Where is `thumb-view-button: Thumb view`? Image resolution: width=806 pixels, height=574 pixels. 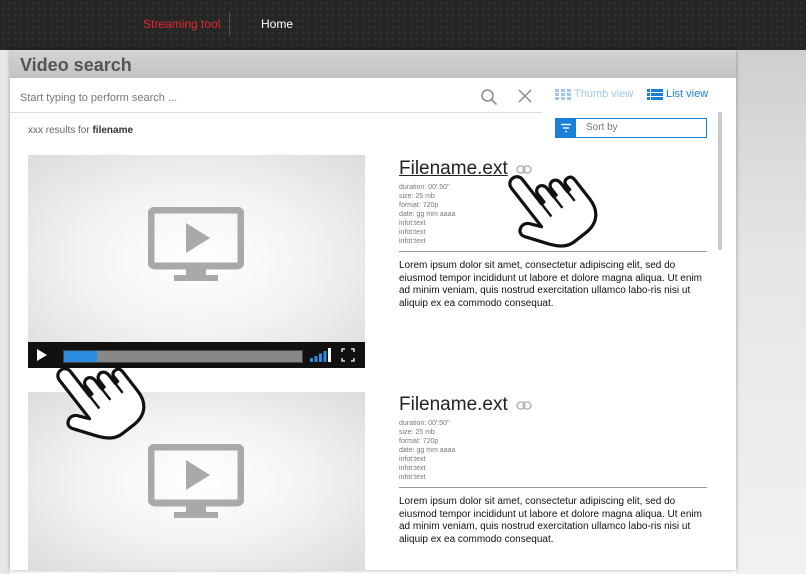 thumb-view-button: Thumb view is located at coordinates (594, 94).